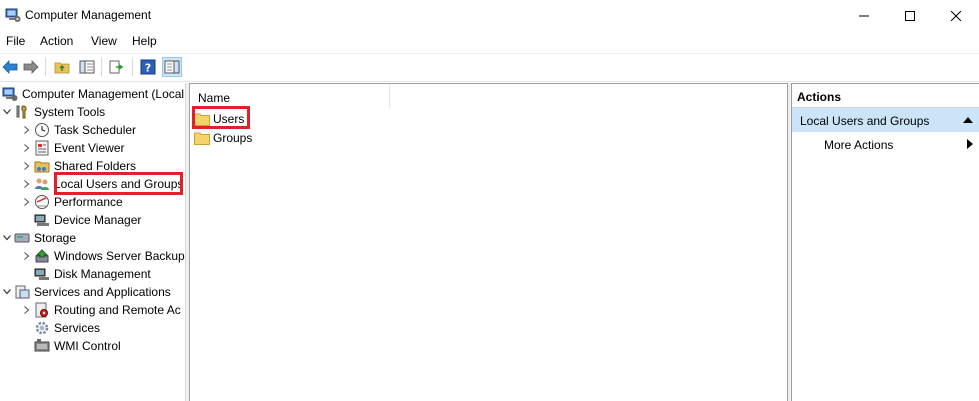 This screenshot has width=979, height=401. I want to click on tree-item-label: Device Manager, so click(98, 220).